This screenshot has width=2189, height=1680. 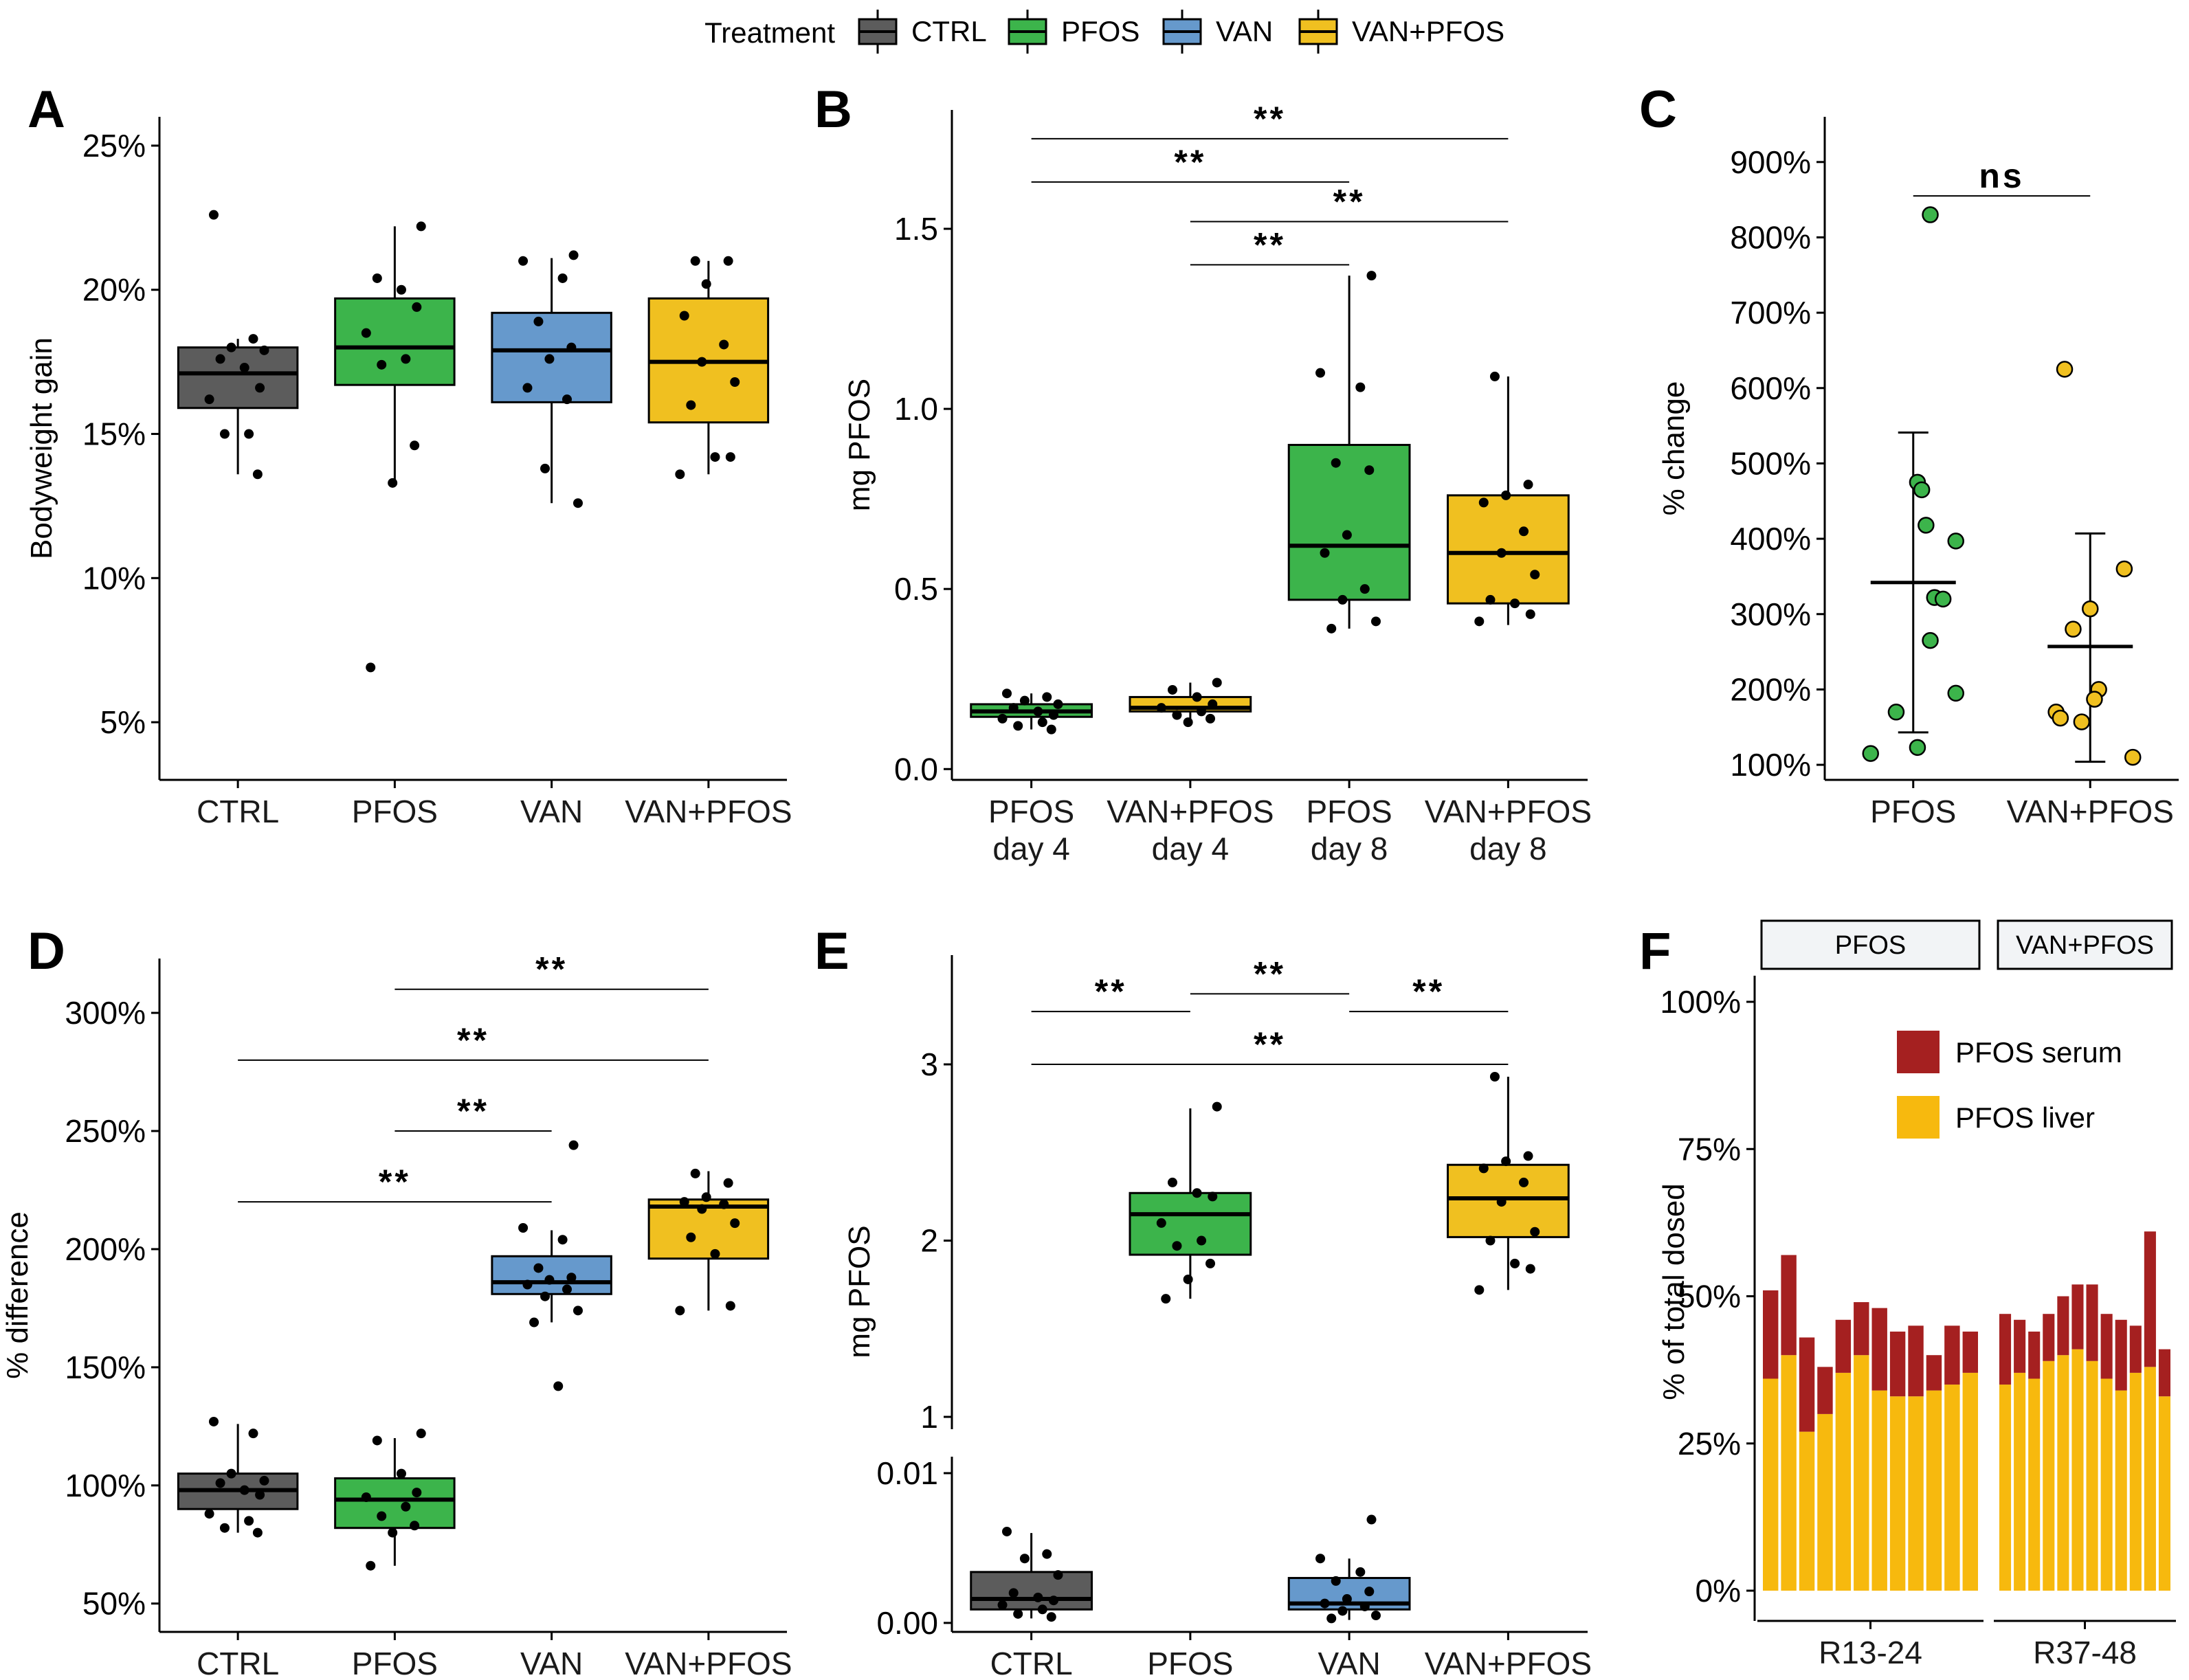 I want to click on legend-title: Treatment, so click(x=770, y=32).